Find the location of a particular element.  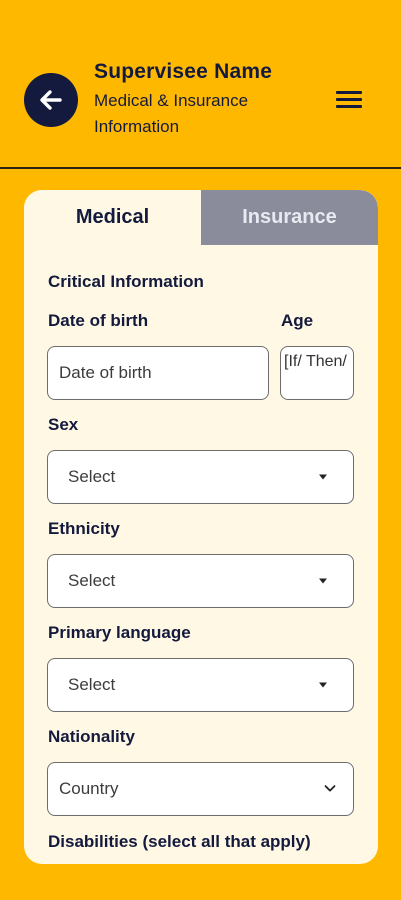

language-value: Select is located at coordinates (92, 684).